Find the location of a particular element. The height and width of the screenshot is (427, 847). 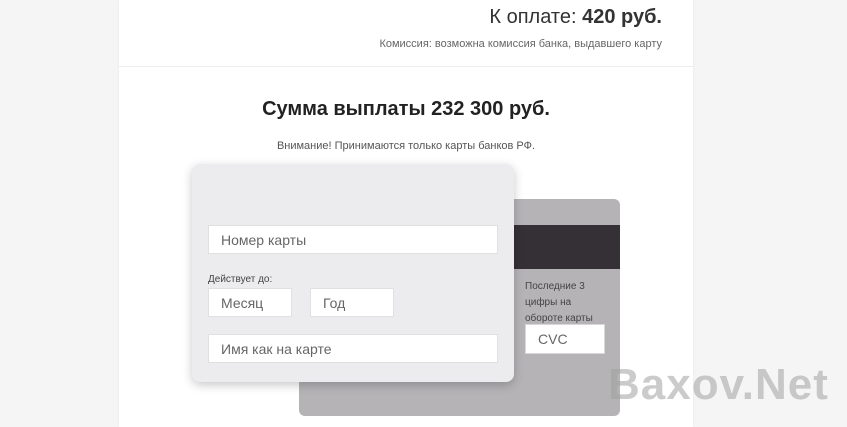

cvc-input is located at coordinates (565, 339).